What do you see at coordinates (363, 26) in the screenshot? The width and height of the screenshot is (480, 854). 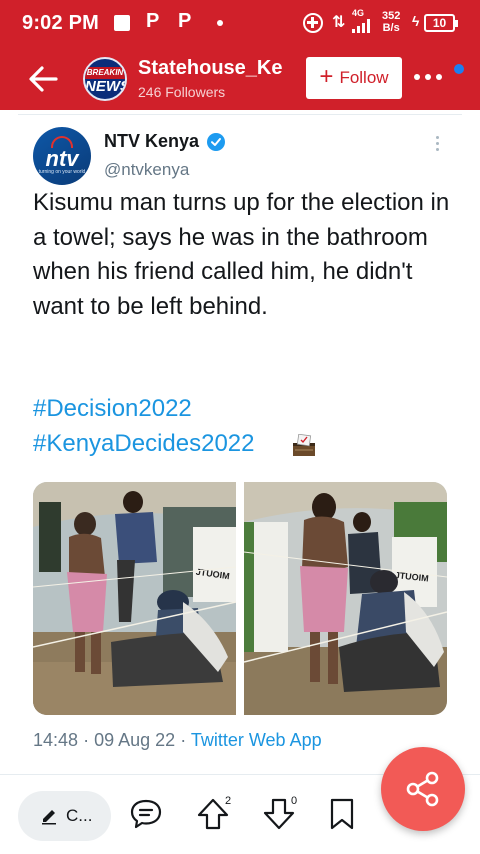 I see `signal-icon` at bounding box center [363, 26].